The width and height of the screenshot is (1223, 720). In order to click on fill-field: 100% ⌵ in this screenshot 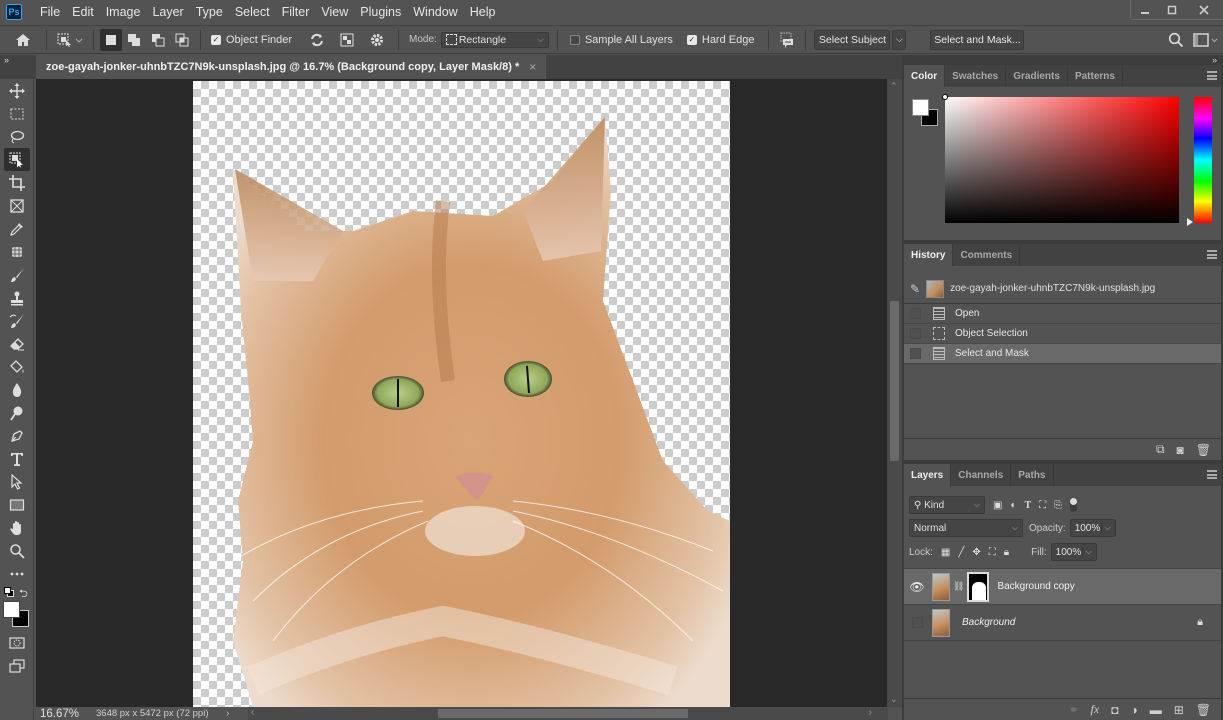, I will do `click(1073, 552)`.